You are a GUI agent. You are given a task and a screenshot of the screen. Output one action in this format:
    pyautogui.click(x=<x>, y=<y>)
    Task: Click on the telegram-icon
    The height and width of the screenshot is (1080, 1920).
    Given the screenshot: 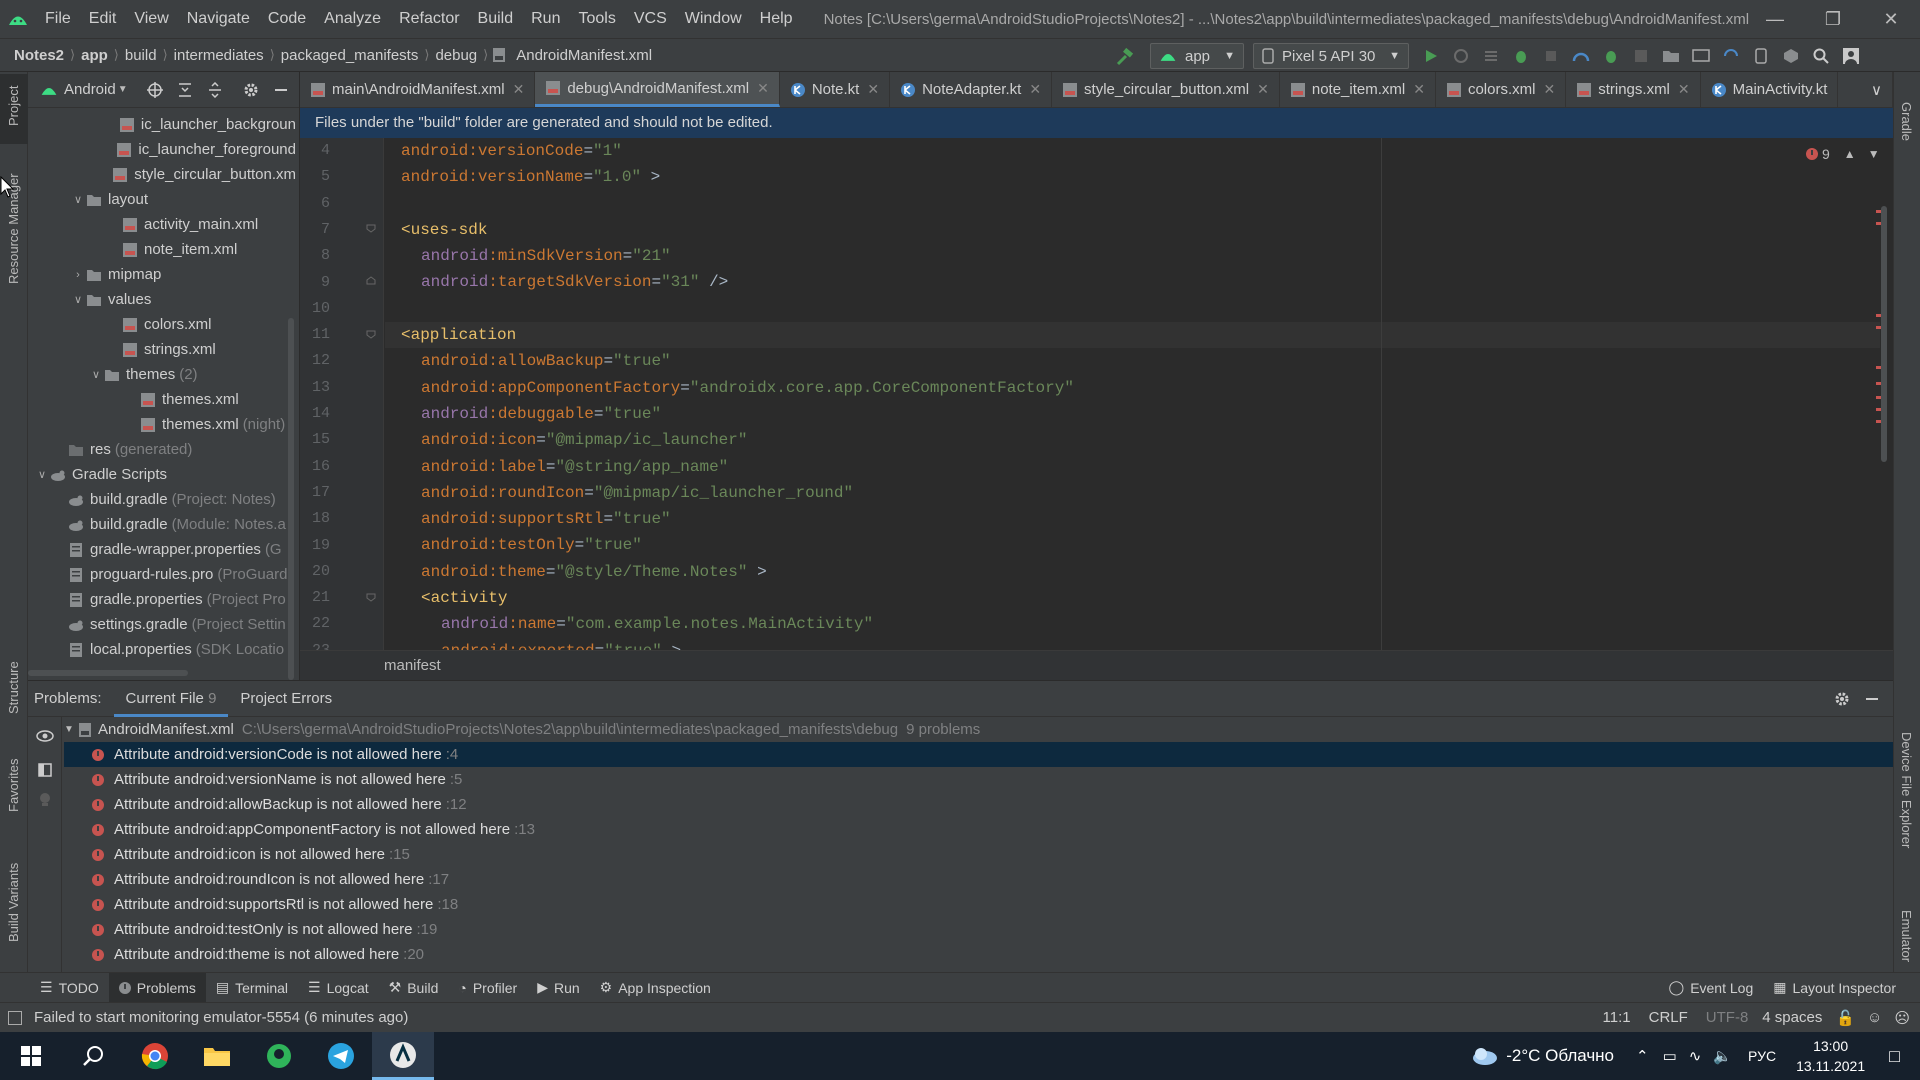 What is the action you would take?
    pyautogui.click(x=341, y=1056)
    